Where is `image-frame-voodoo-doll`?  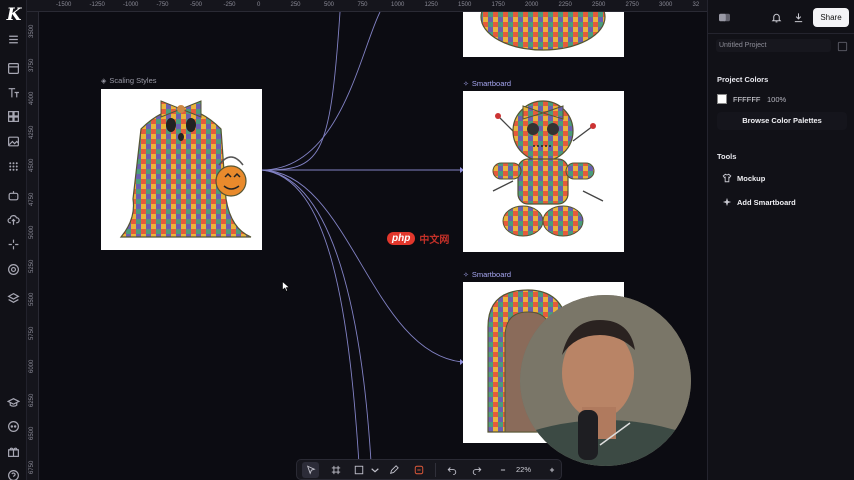
image-frame-voodoo-doll is located at coordinates (543, 171).